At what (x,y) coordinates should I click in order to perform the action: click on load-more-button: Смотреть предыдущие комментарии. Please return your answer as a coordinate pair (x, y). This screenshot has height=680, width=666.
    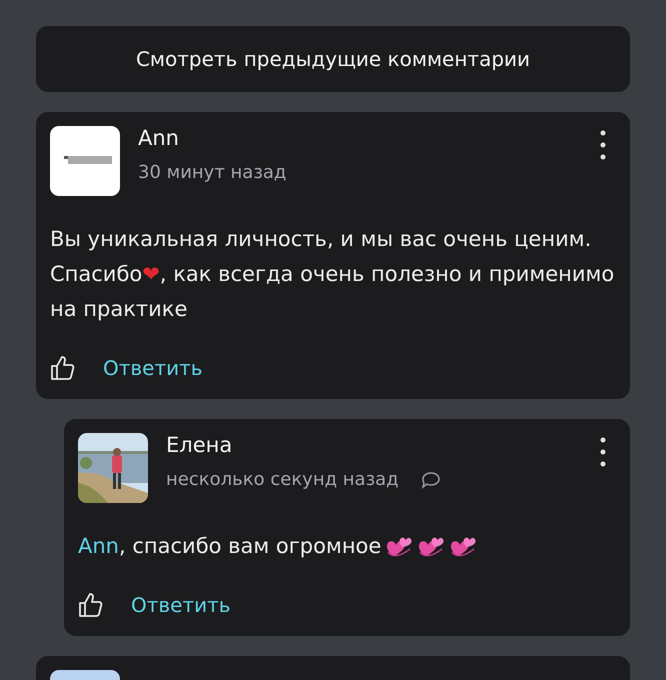
    Looking at the image, I should click on (333, 59).